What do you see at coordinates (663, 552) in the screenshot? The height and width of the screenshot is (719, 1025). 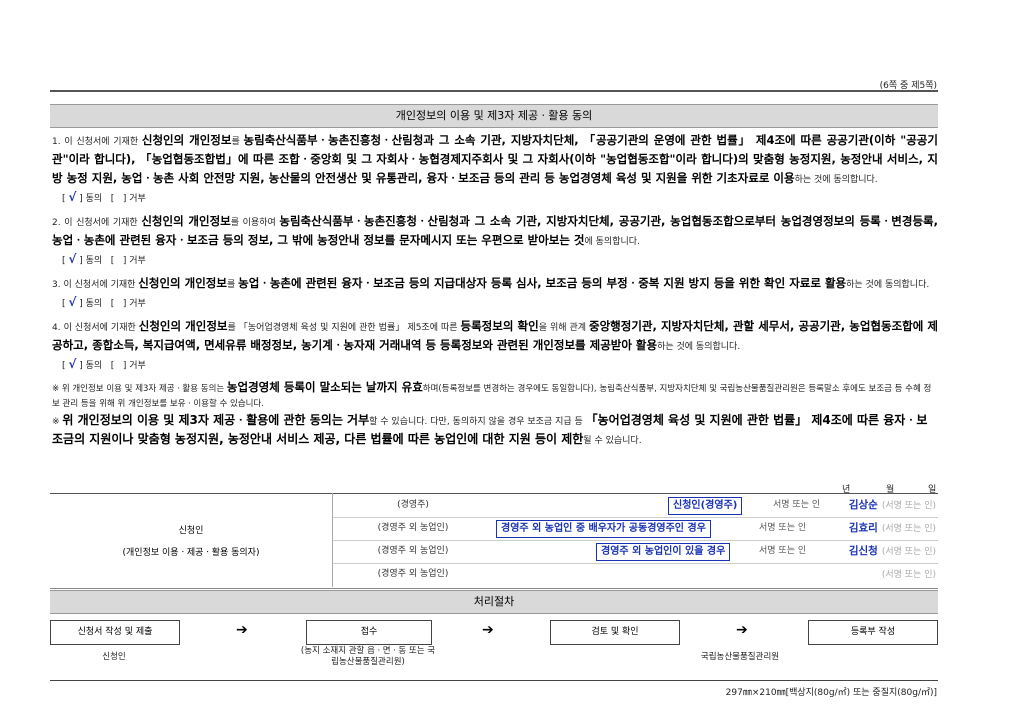 I see `signer-highlight: 경영주 외 농업인이 있을 경우` at bounding box center [663, 552].